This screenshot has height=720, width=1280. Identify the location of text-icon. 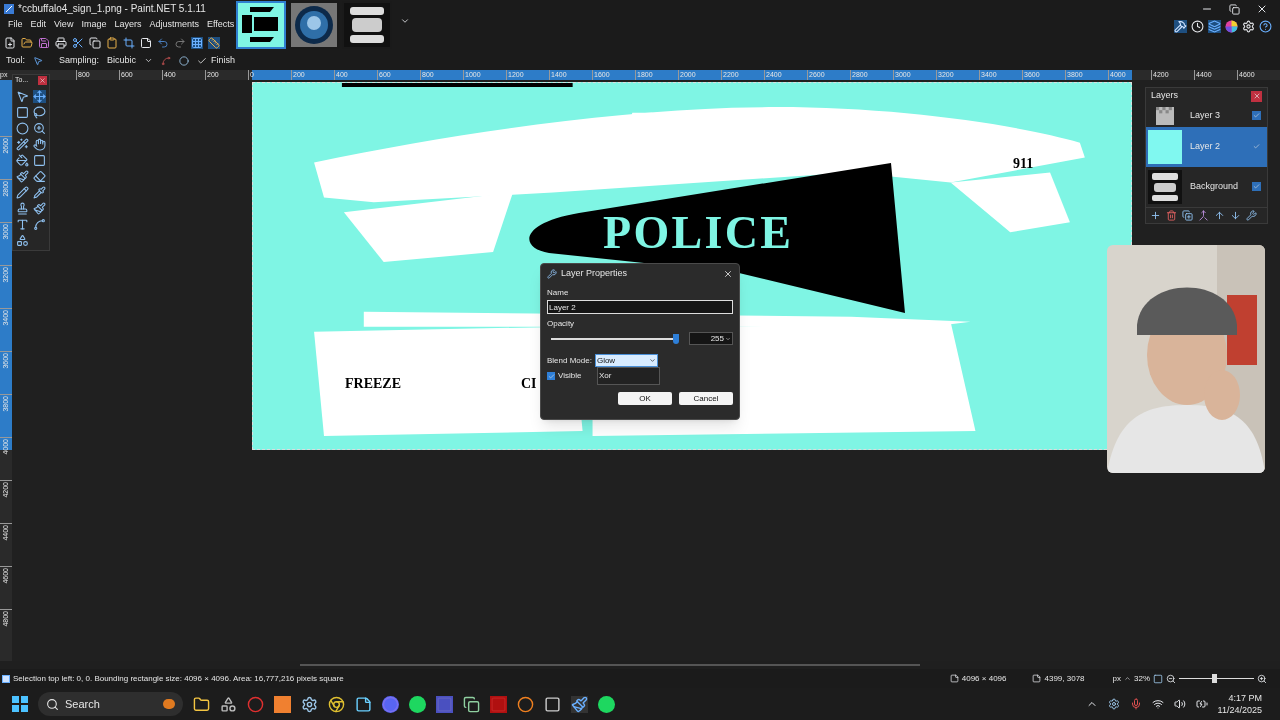
(22, 224).